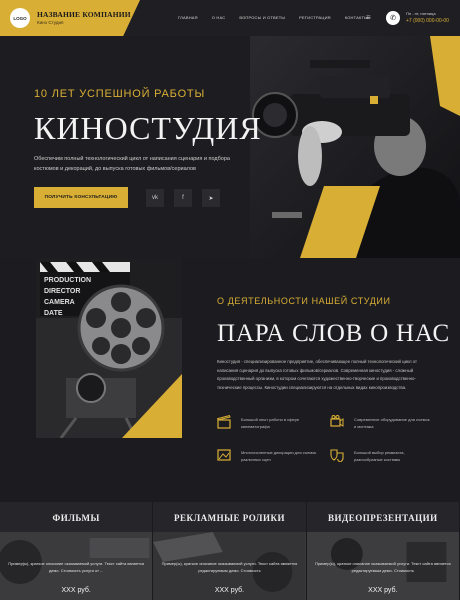  What do you see at coordinates (224, 422) in the screenshot?
I see `clapperboard-icon` at bounding box center [224, 422].